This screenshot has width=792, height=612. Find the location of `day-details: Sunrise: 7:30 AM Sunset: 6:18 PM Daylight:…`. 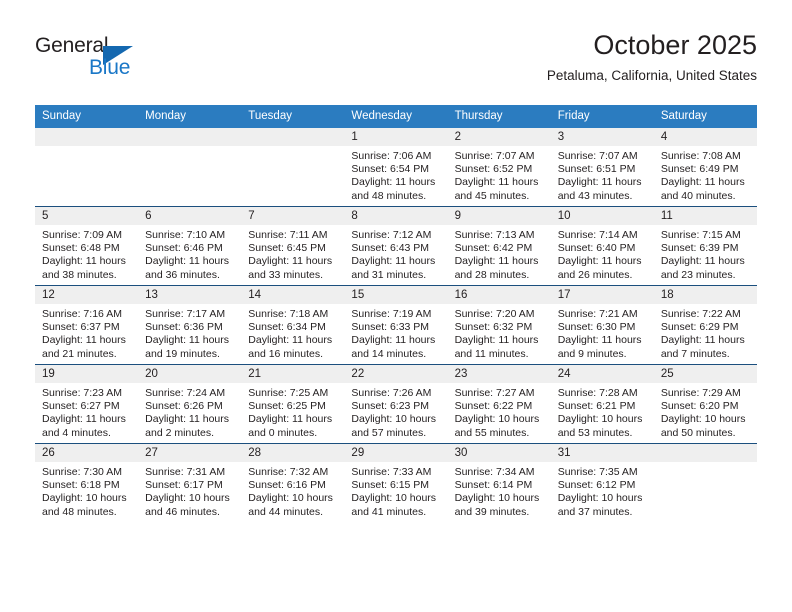

day-details: Sunrise: 7:30 AM Sunset: 6:18 PM Daylight:… is located at coordinates (86, 490).